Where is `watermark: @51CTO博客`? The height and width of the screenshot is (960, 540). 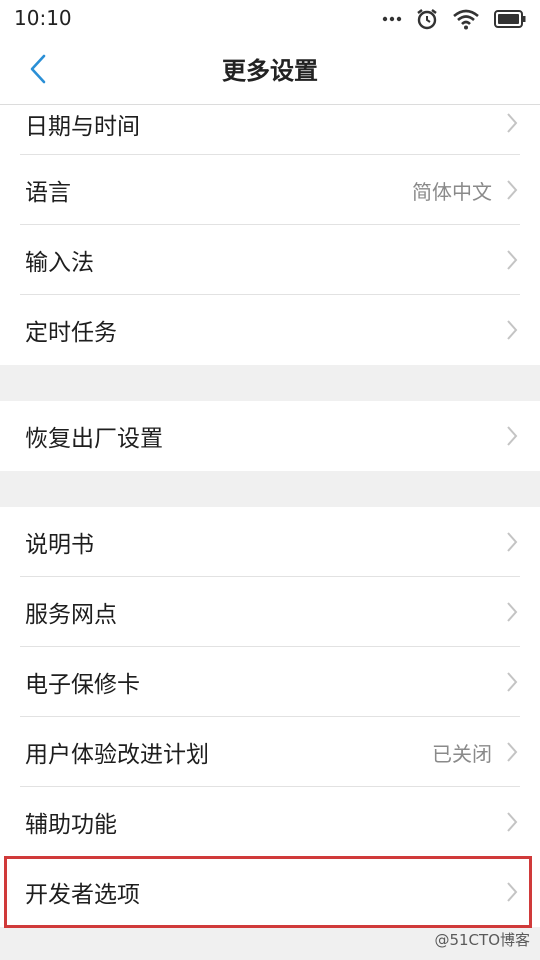
watermark: @51CTO博客 is located at coordinates (482, 940).